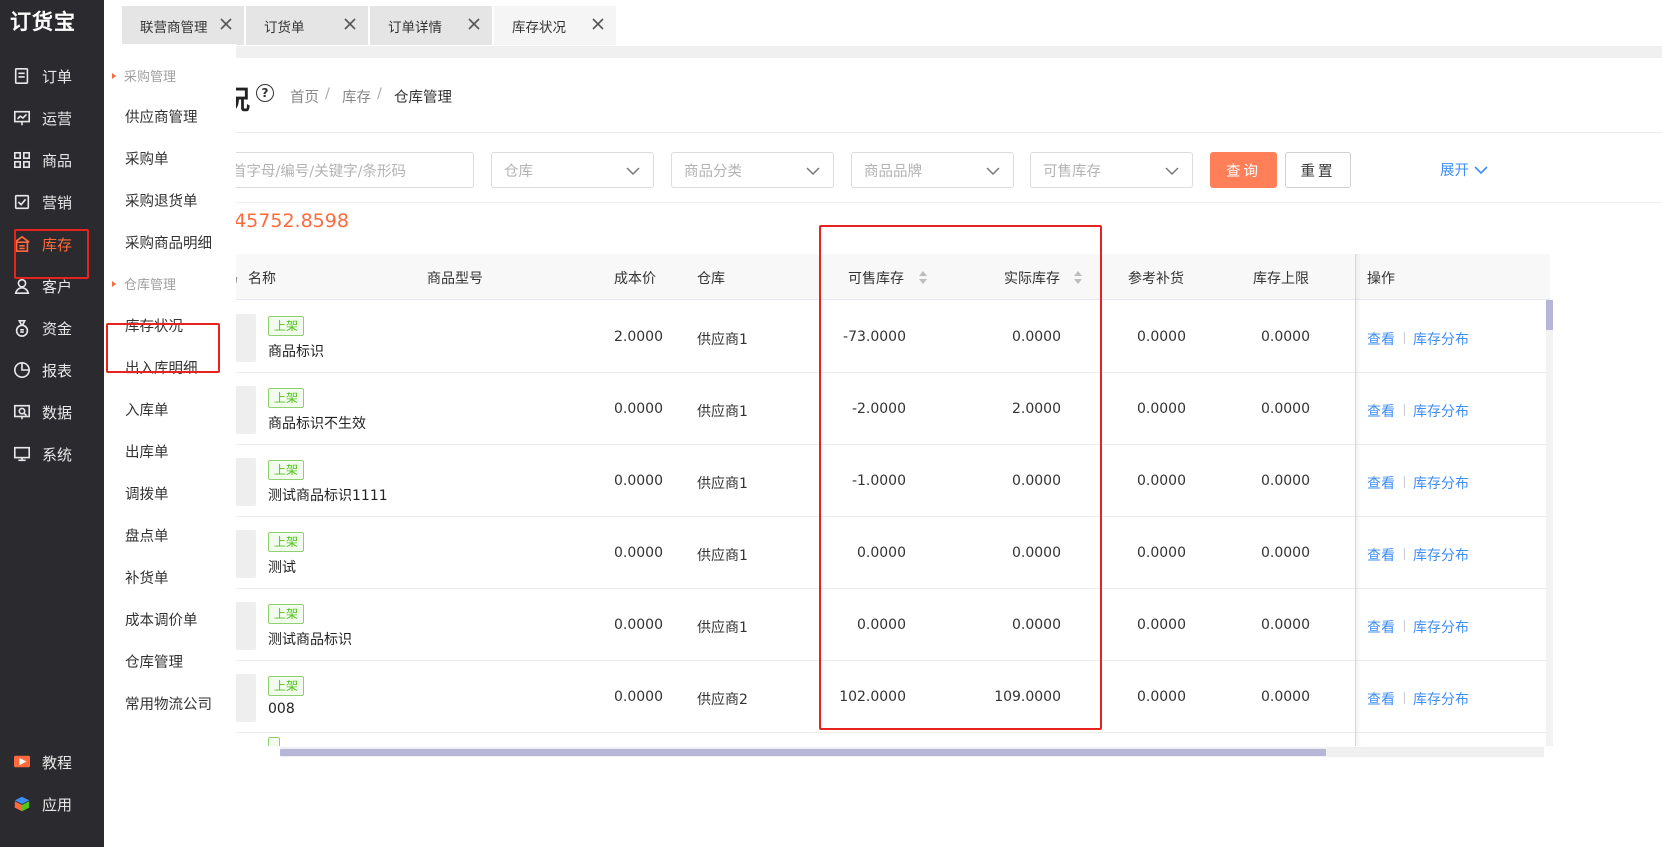 The image size is (1662, 847). I want to click on nav-item-operations: 运营, so click(52, 118).